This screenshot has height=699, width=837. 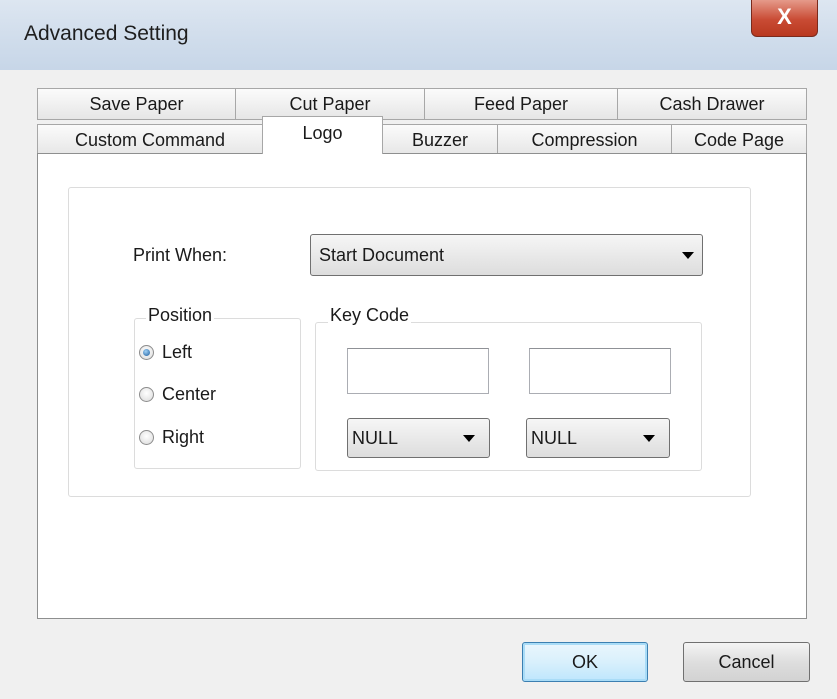 What do you see at coordinates (189, 394) in the screenshot?
I see `radio-label: Center` at bounding box center [189, 394].